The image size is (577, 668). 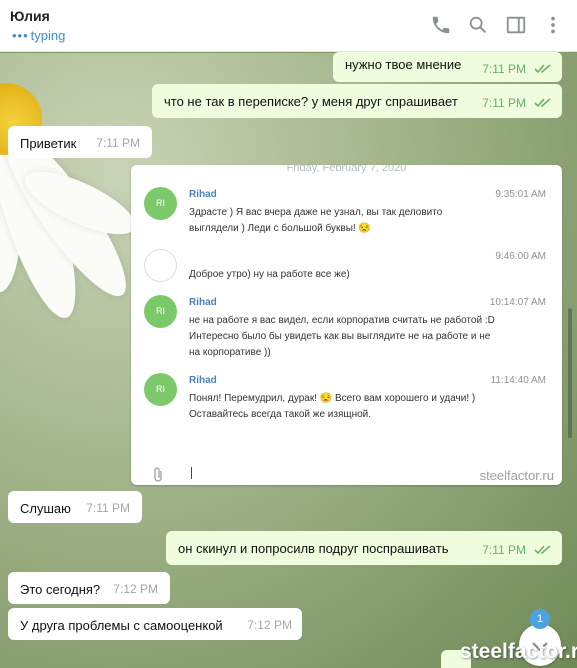 I want to click on search-icon, so click(x=478, y=25).